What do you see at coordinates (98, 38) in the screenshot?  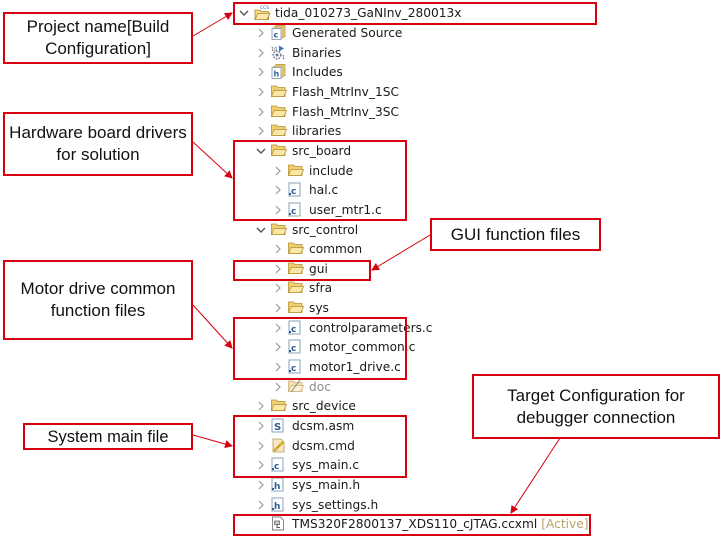 I see `callout-project-name: Project name[Build Configuration]` at bounding box center [98, 38].